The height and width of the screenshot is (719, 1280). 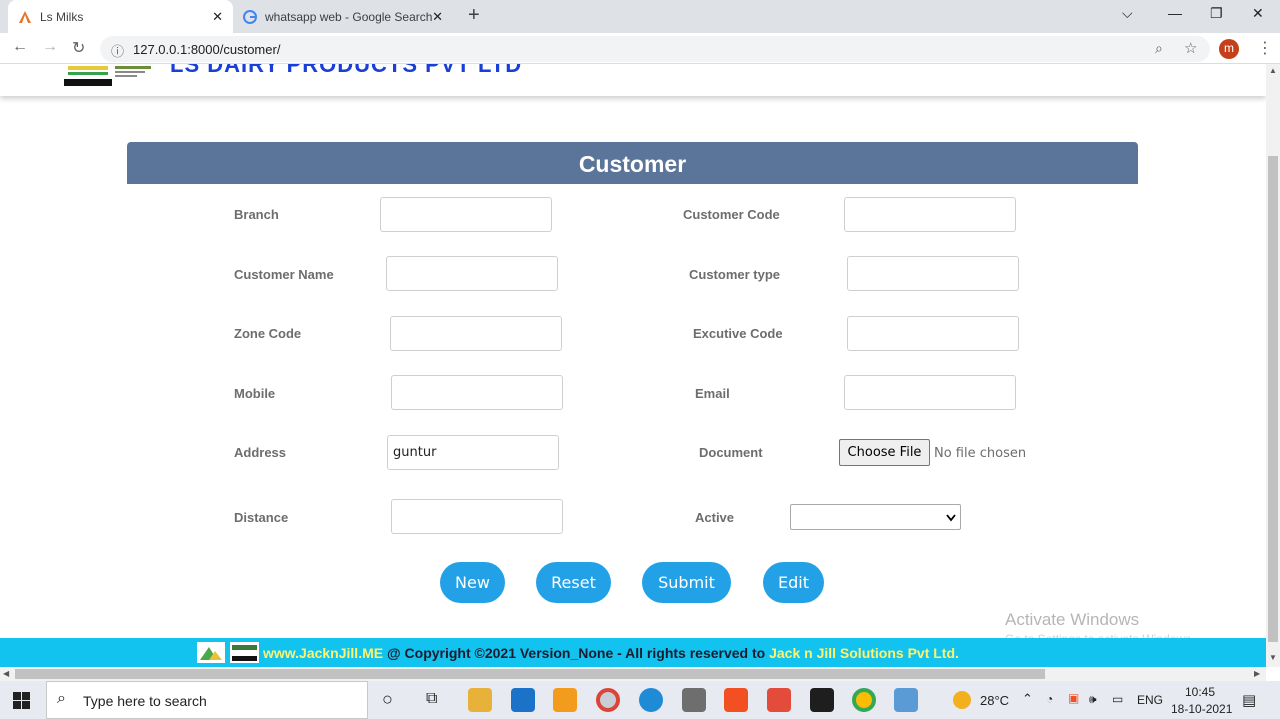 What do you see at coordinates (472, 582) in the screenshot?
I see `new-button: New` at bounding box center [472, 582].